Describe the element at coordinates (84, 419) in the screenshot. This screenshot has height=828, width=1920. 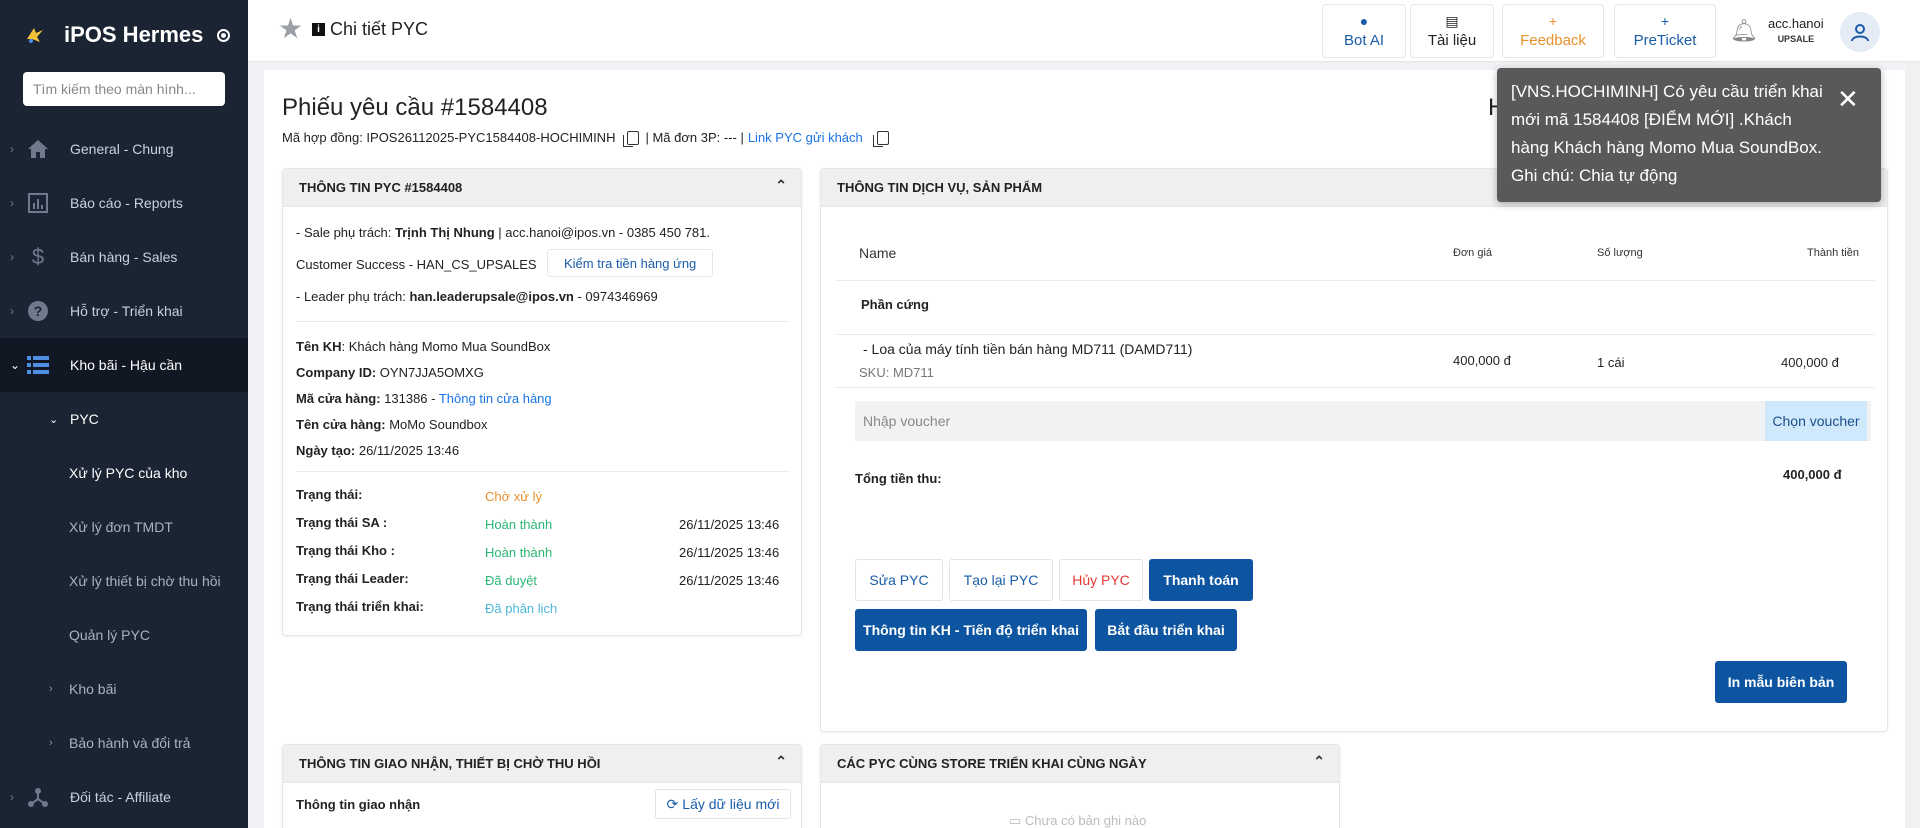
I see `sidebar-subitem-label: PYC` at that location.